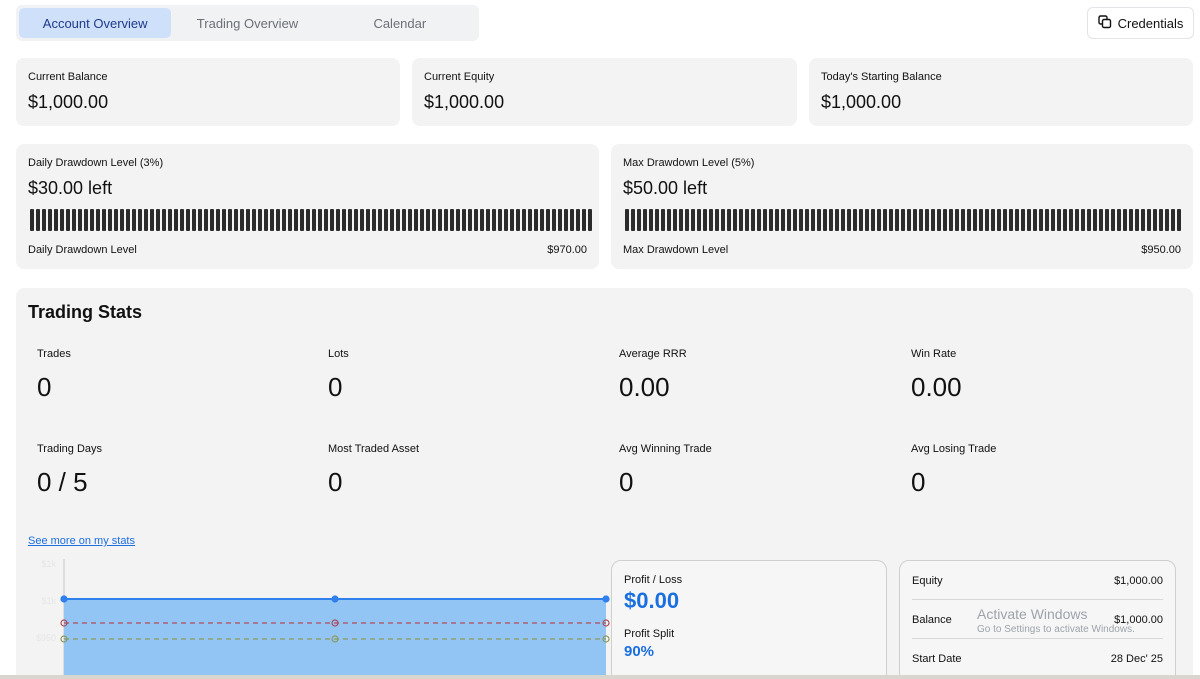  I want to click on max-drawdown-bar, so click(906, 220).